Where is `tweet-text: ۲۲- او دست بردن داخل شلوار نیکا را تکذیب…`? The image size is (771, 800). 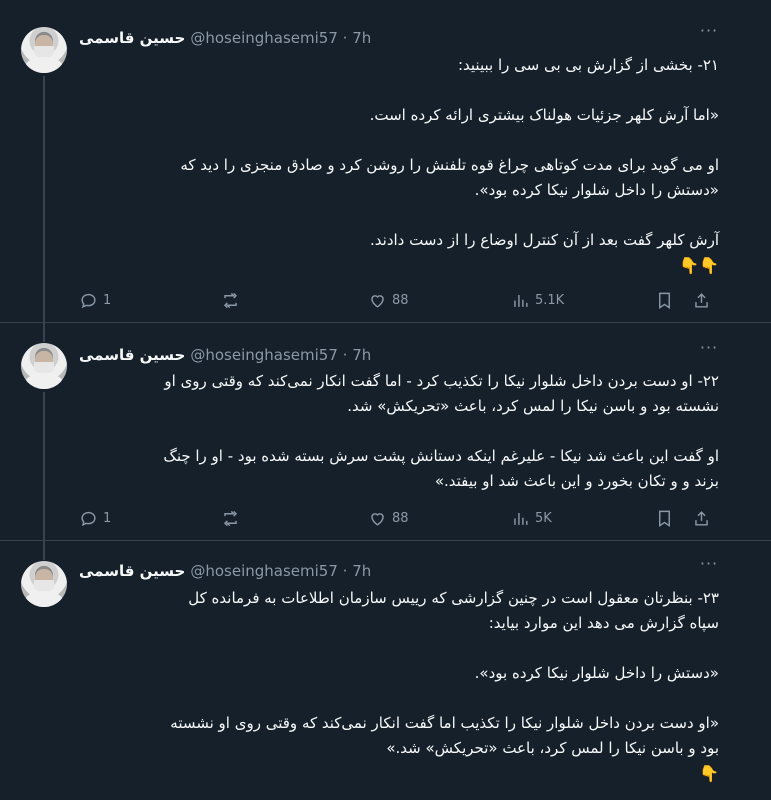 tweet-text: ۲۲- او دست بردن داخل شلوار نیکا را تکذیب… is located at coordinates (399, 431).